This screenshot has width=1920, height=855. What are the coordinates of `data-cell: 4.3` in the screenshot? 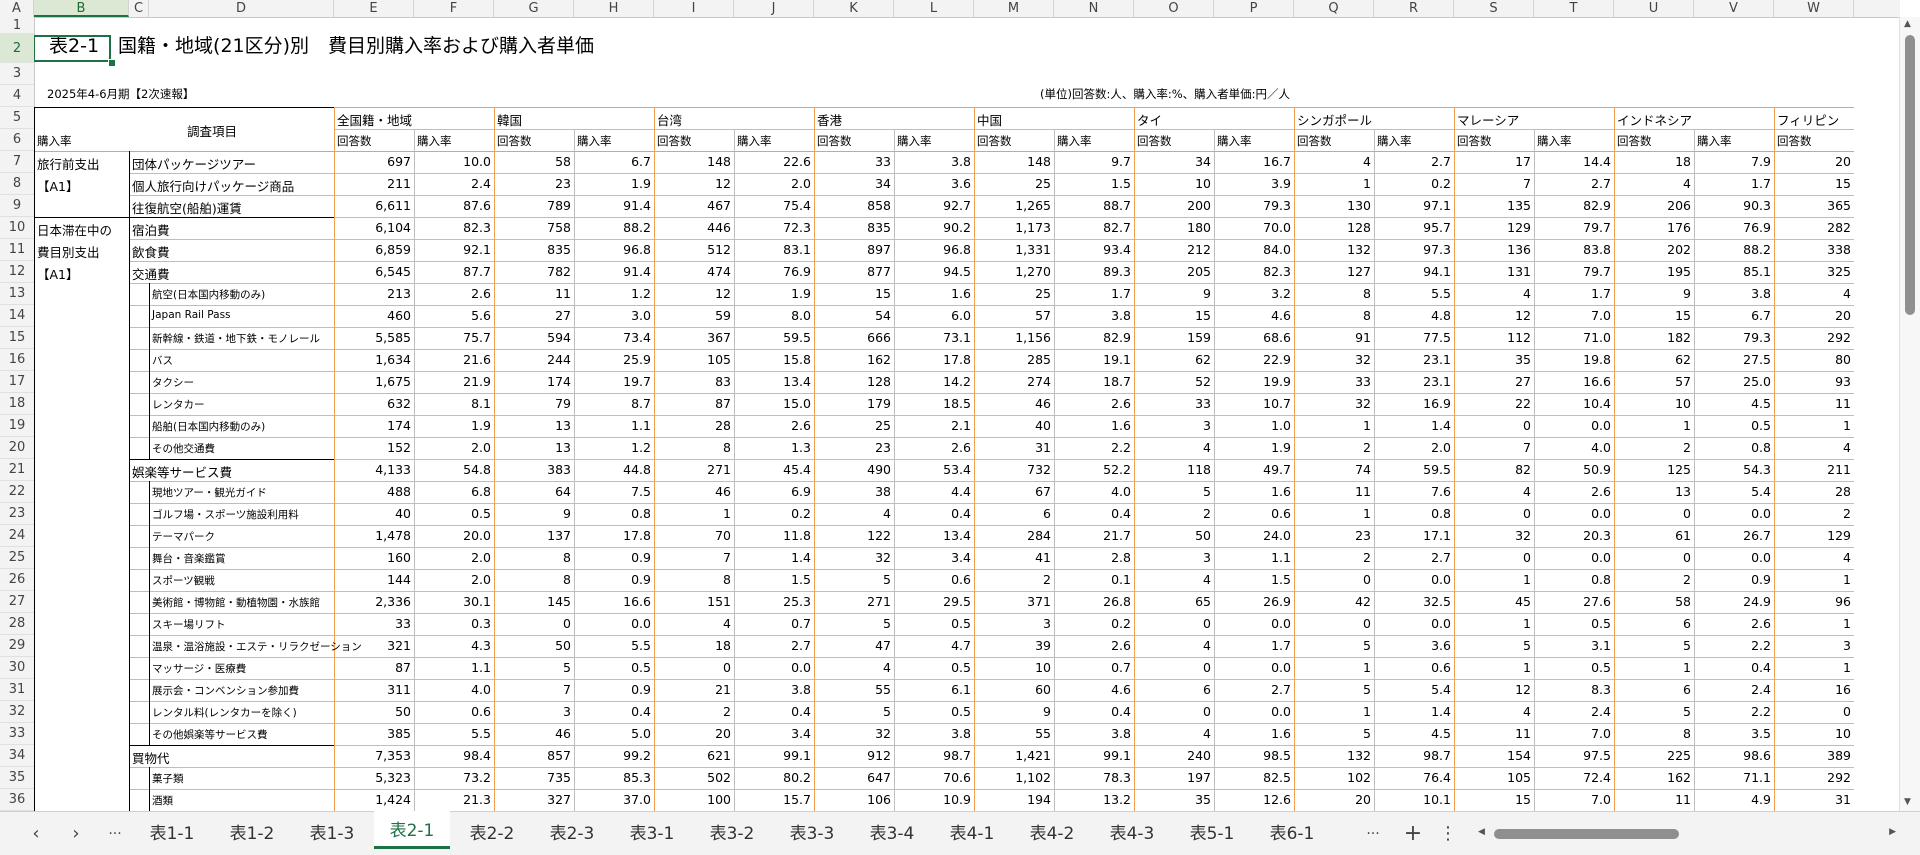 It's located at (454, 645).